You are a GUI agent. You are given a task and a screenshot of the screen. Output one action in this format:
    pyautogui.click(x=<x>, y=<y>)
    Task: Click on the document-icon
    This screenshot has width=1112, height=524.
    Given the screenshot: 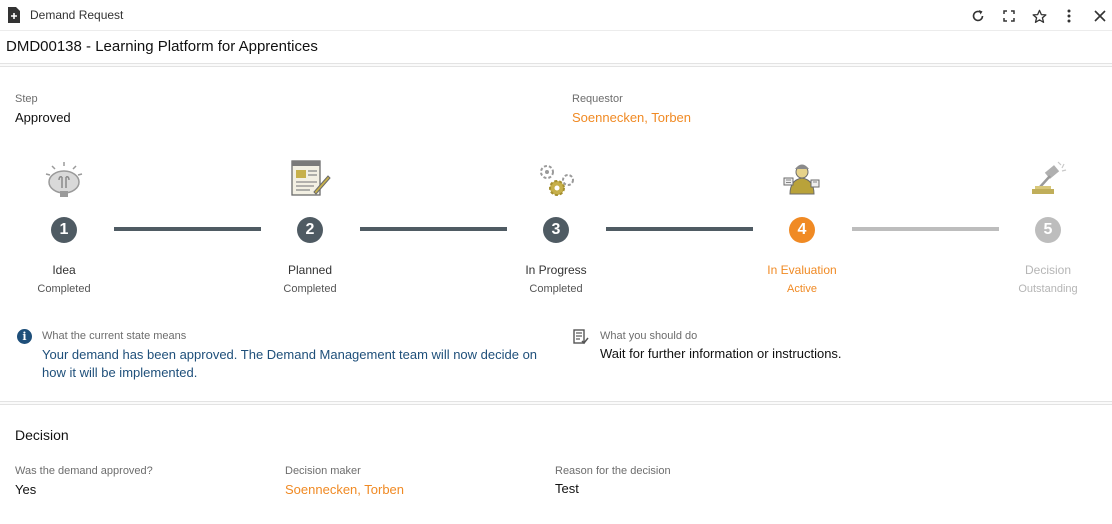 What is the action you would take?
    pyautogui.click(x=14, y=15)
    